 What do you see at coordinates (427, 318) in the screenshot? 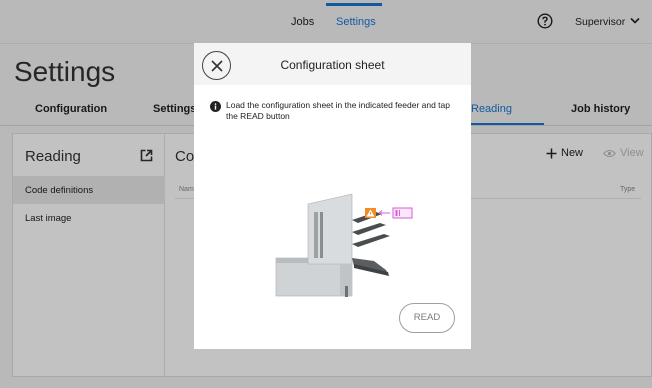
I see `read-button: READ` at bounding box center [427, 318].